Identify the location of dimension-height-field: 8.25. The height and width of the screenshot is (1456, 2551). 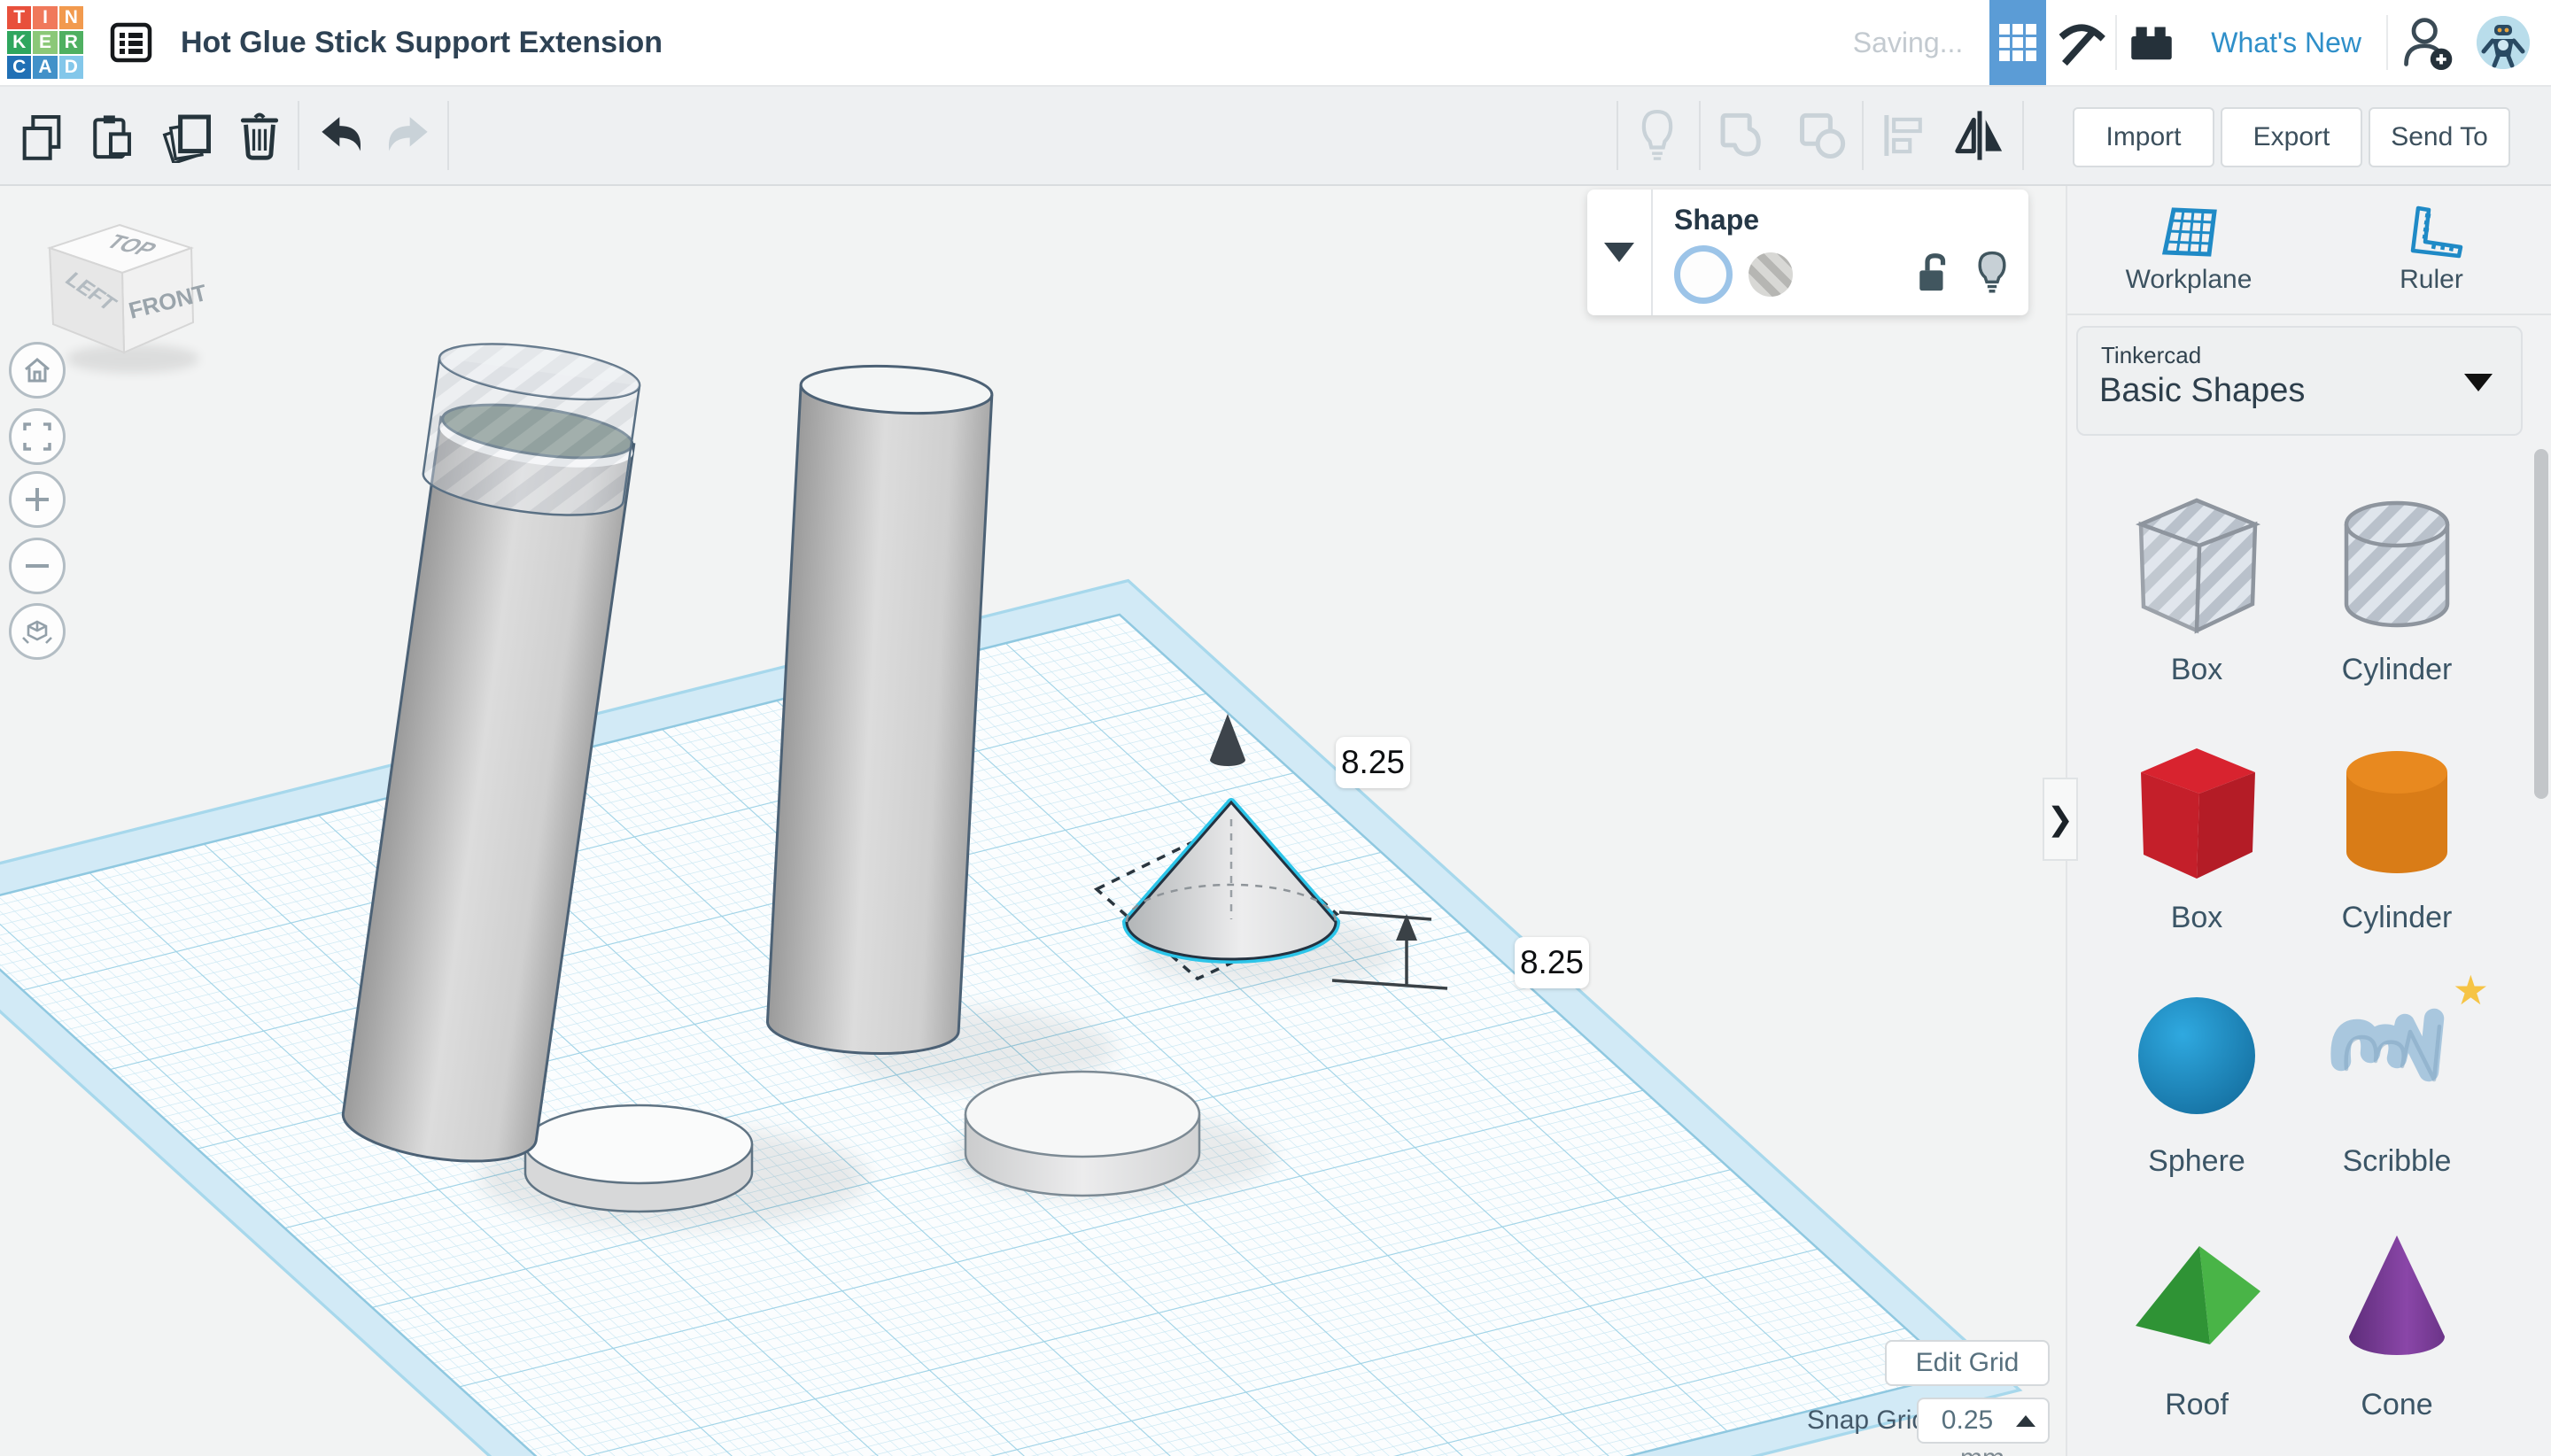
(1552, 963).